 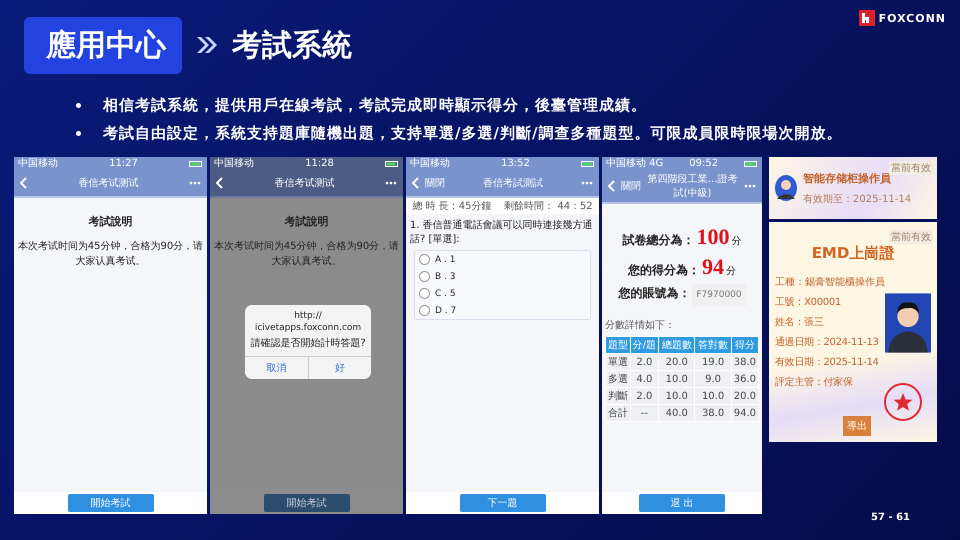 What do you see at coordinates (664, 270) in the screenshot?
I see `score-label: 您的得分為：` at bounding box center [664, 270].